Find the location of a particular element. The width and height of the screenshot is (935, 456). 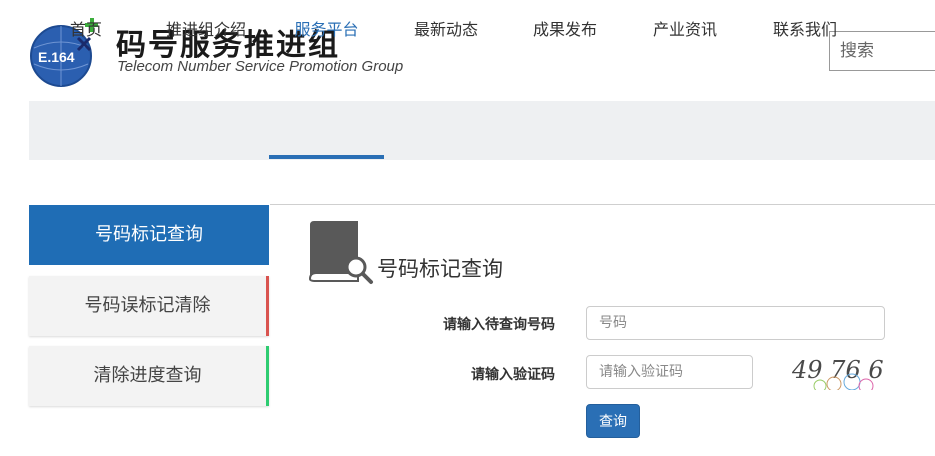

content-divider is located at coordinates (602, 204).